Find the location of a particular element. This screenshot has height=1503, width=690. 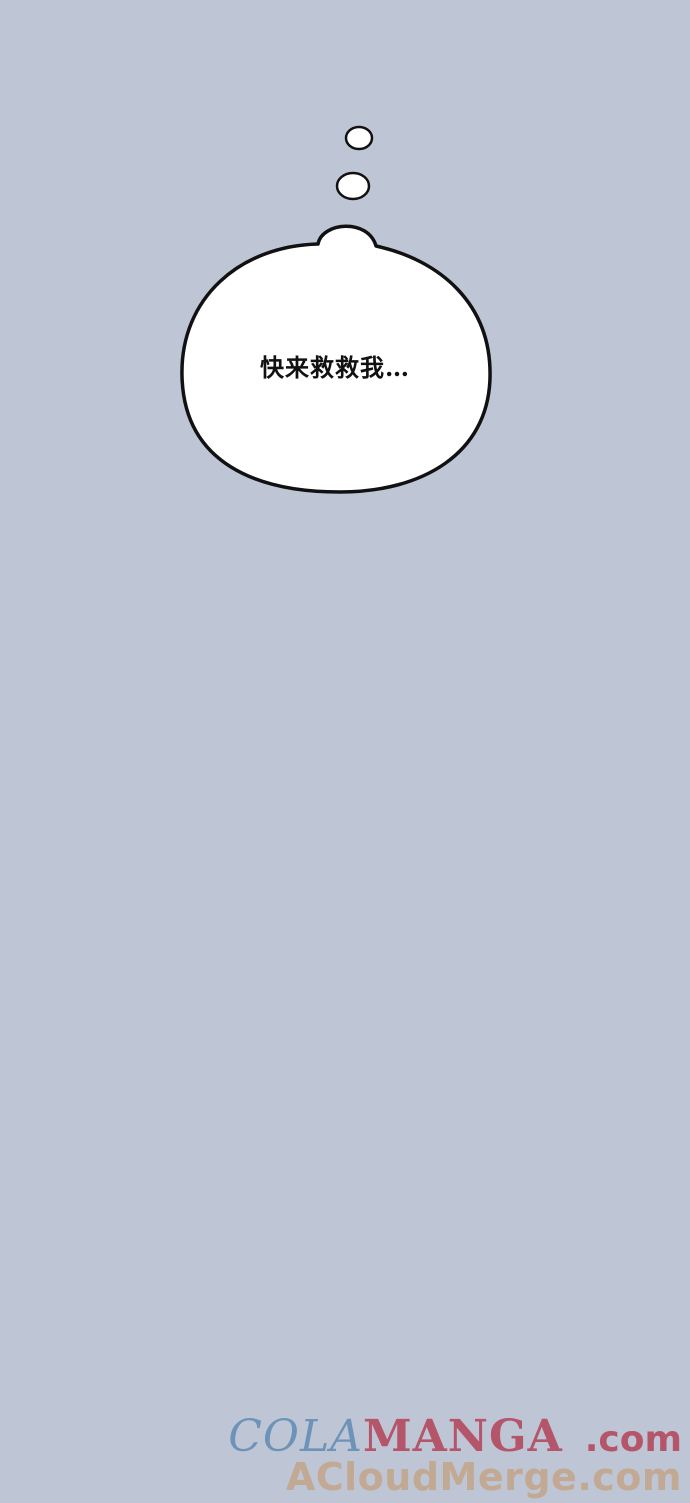

site-watermark: COLAMANGA .com ACloudMerge.com is located at coordinates (455, 1456).